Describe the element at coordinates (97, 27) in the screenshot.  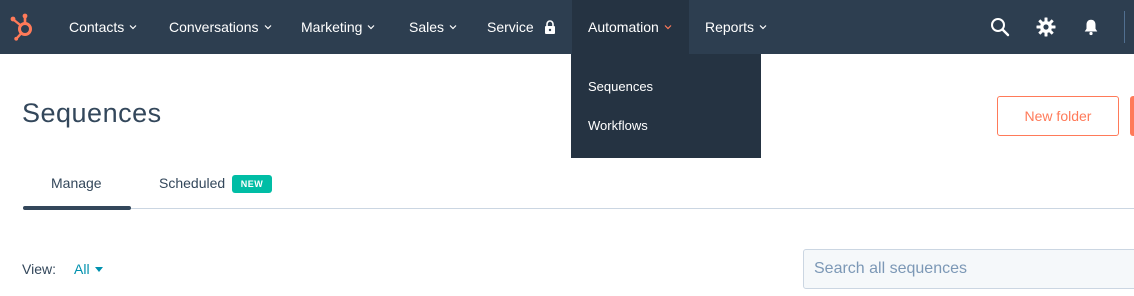
I see `nav-contacts-label: Contacts` at that location.